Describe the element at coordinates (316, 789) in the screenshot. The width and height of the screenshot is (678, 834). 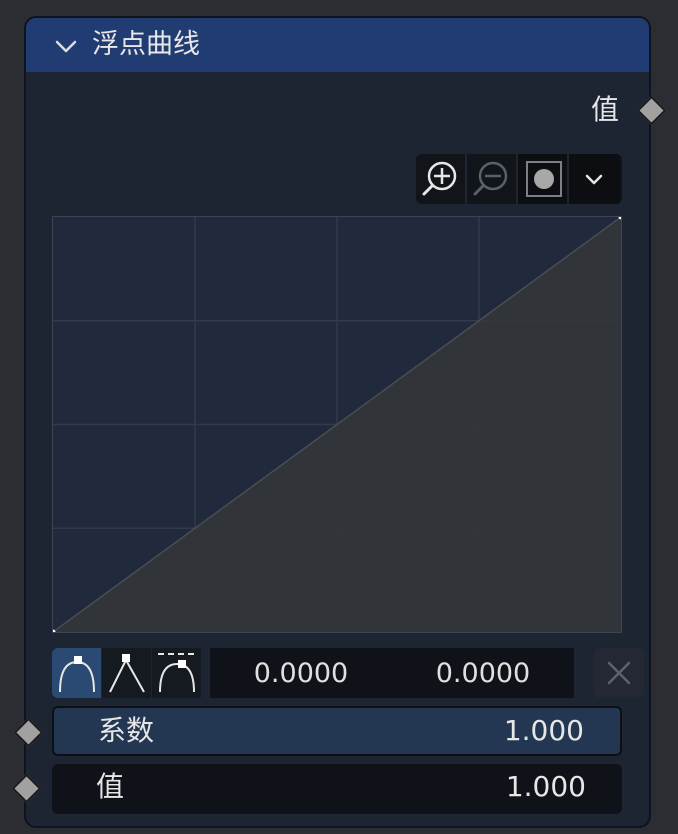
I see `value-field: 值 1.000` at that location.